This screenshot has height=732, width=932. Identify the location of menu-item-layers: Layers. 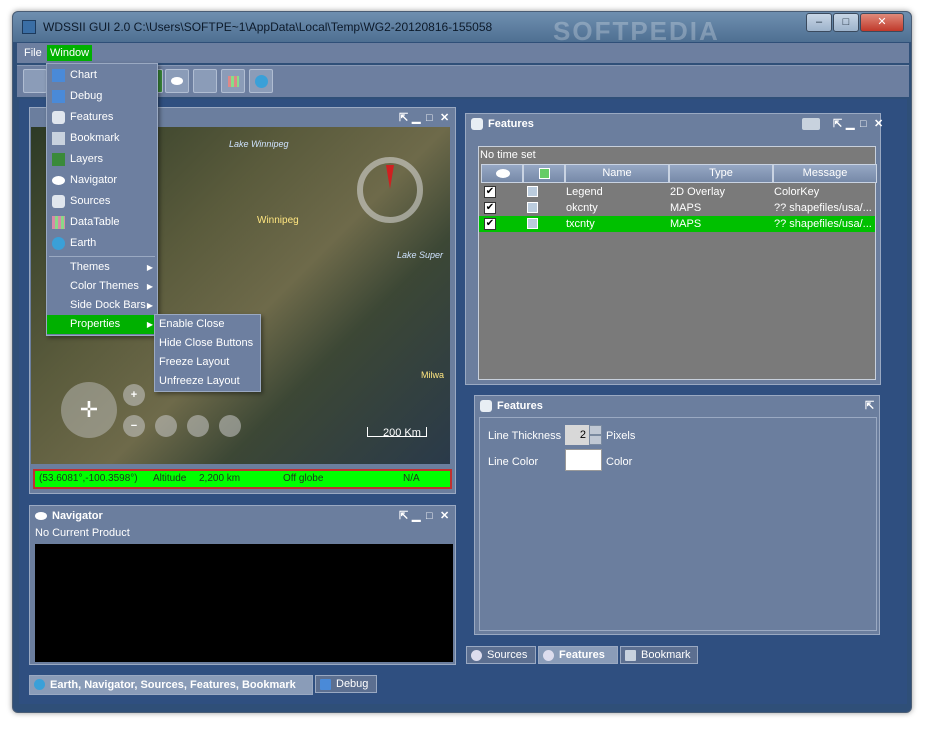
(102, 159).